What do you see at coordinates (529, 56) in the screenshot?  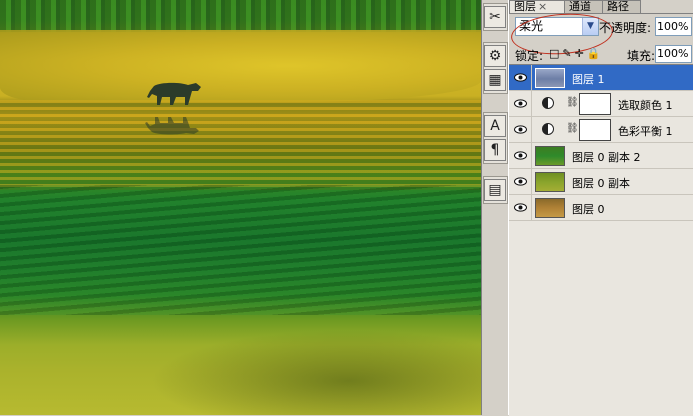 I see `lock-label: 锁定:` at bounding box center [529, 56].